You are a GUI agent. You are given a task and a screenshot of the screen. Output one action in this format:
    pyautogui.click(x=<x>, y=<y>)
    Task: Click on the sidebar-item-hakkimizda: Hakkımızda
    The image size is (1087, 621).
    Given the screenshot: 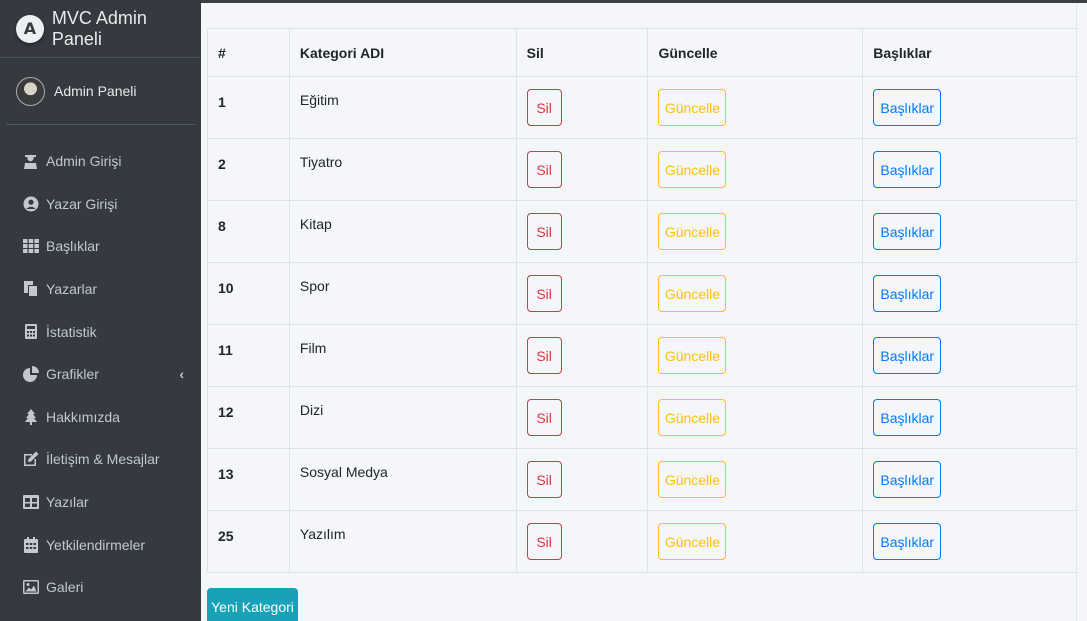 What is the action you would take?
    pyautogui.click(x=100, y=417)
    